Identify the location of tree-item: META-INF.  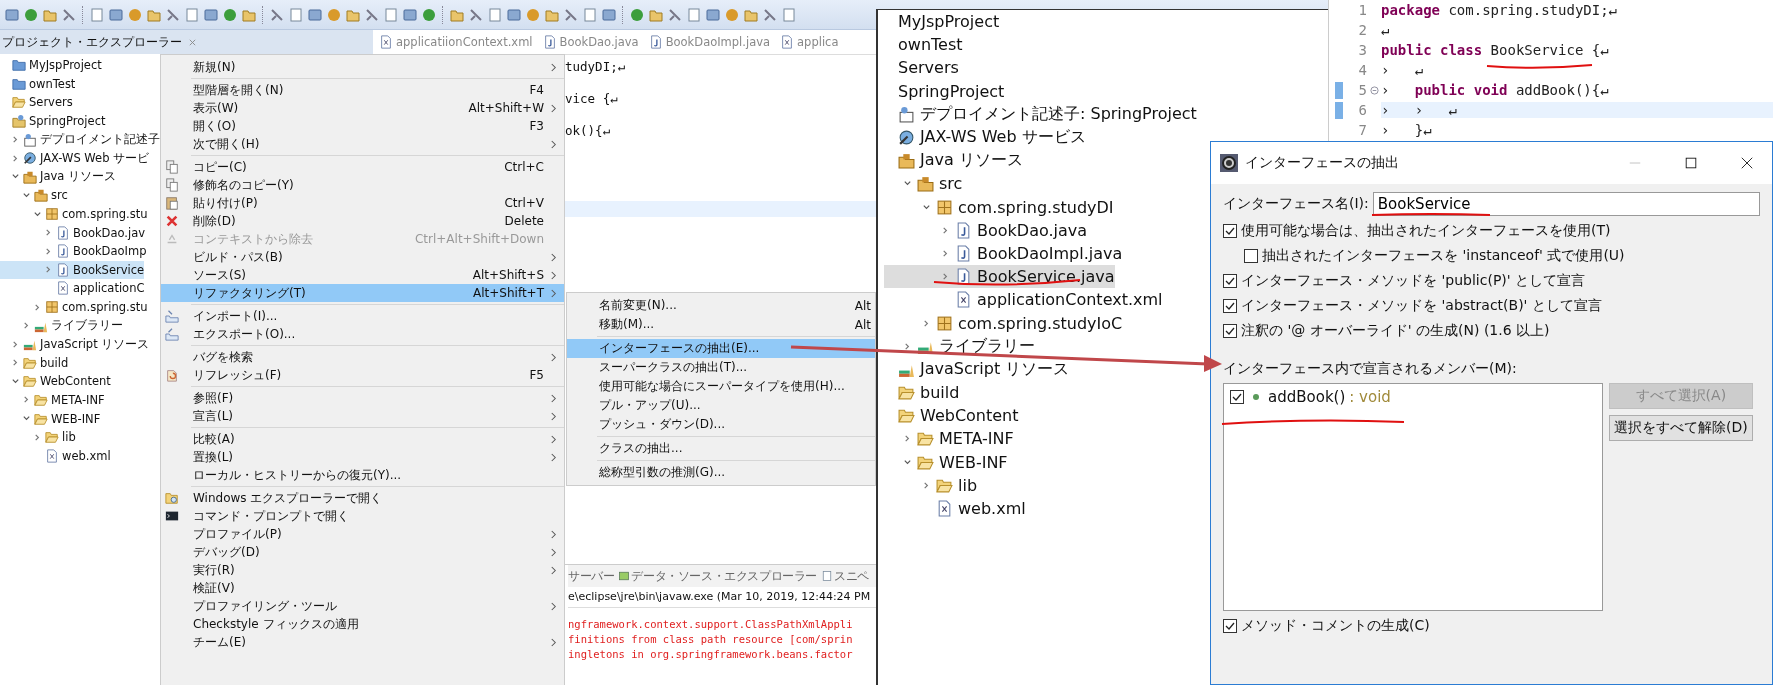
(52, 400).